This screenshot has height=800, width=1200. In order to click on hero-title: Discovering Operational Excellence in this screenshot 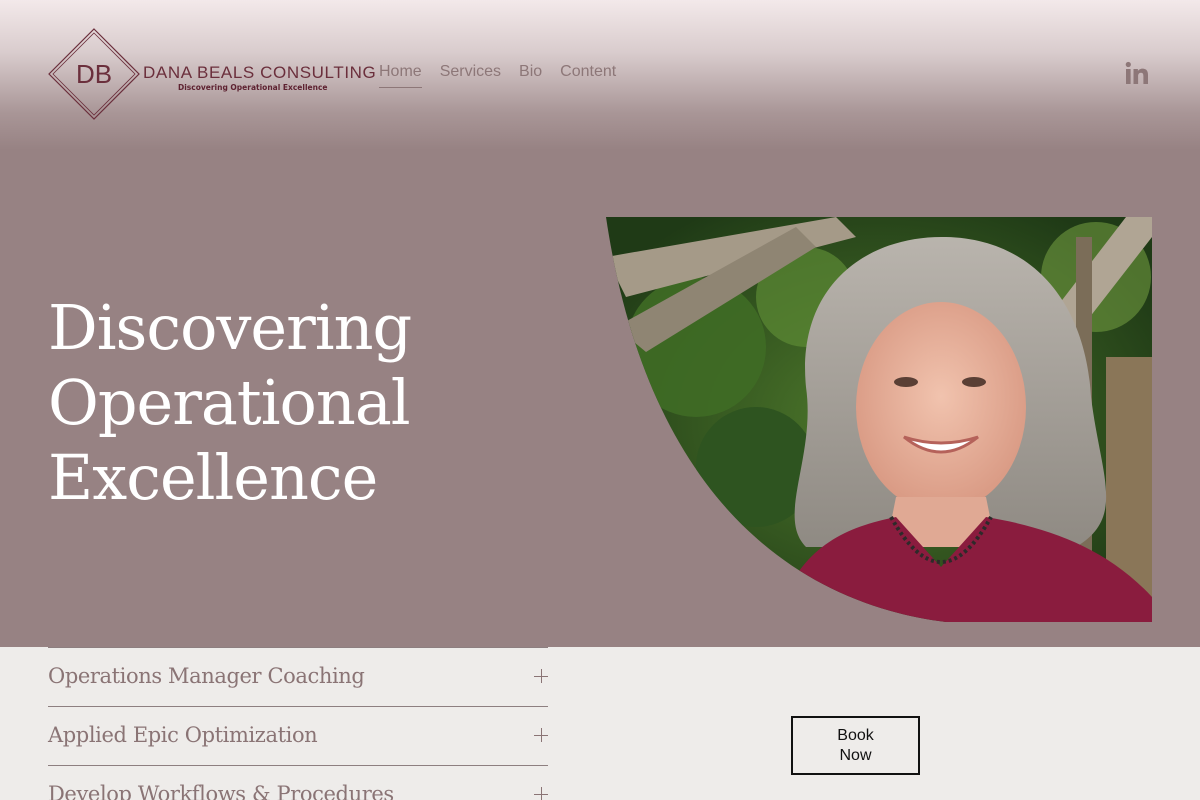, I will do `click(230, 402)`.